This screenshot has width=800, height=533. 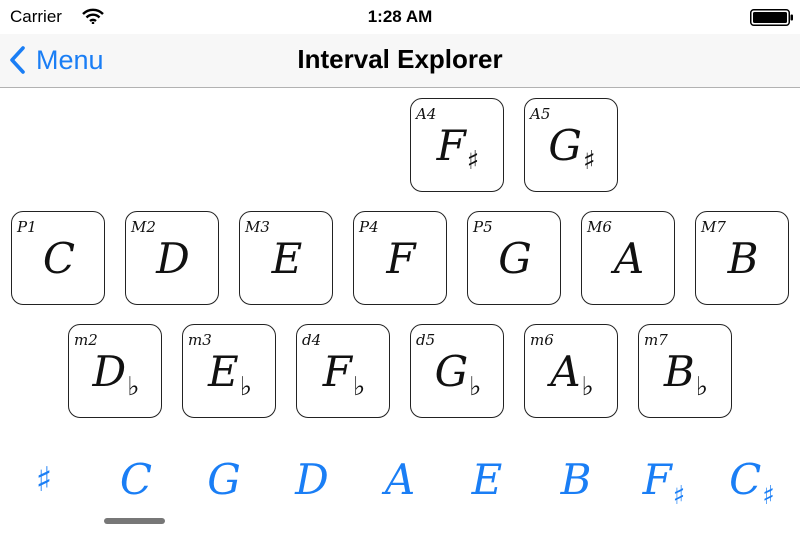 I want to click on note-key-d4: d4 F♭, so click(x=343, y=371).